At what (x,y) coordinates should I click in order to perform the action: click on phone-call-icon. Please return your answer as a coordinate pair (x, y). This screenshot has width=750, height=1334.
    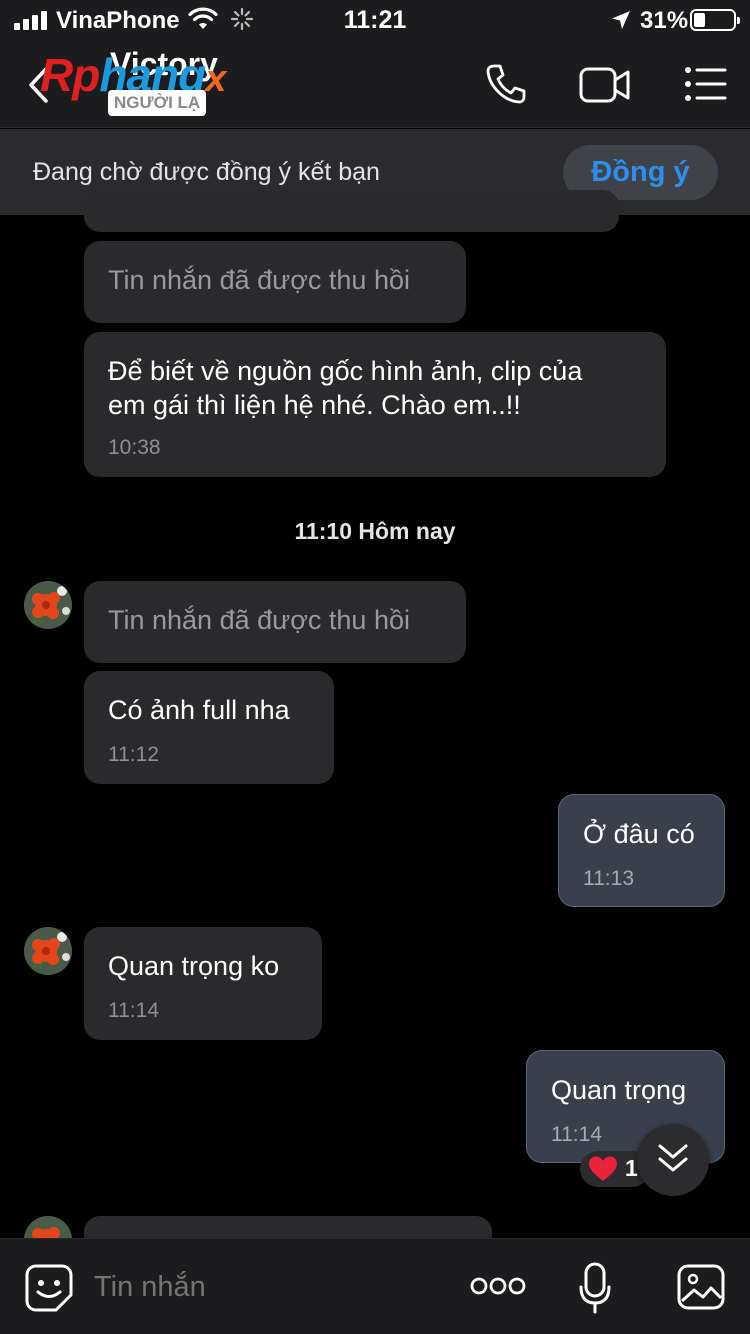
    Looking at the image, I should click on (506, 84).